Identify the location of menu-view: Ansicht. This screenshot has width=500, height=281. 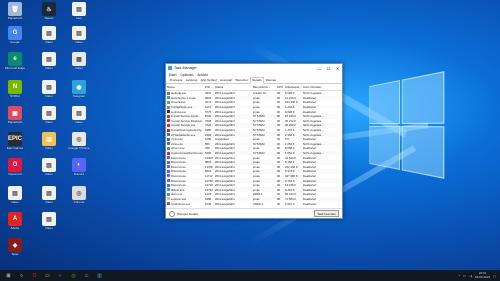
(202, 75).